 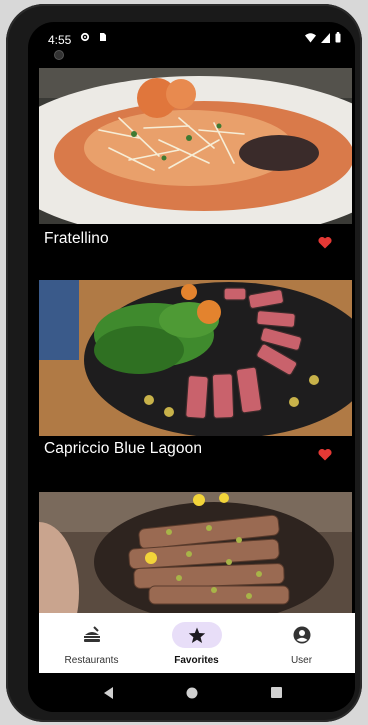 I want to click on system-navigation-bar, so click(x=191, y=692).